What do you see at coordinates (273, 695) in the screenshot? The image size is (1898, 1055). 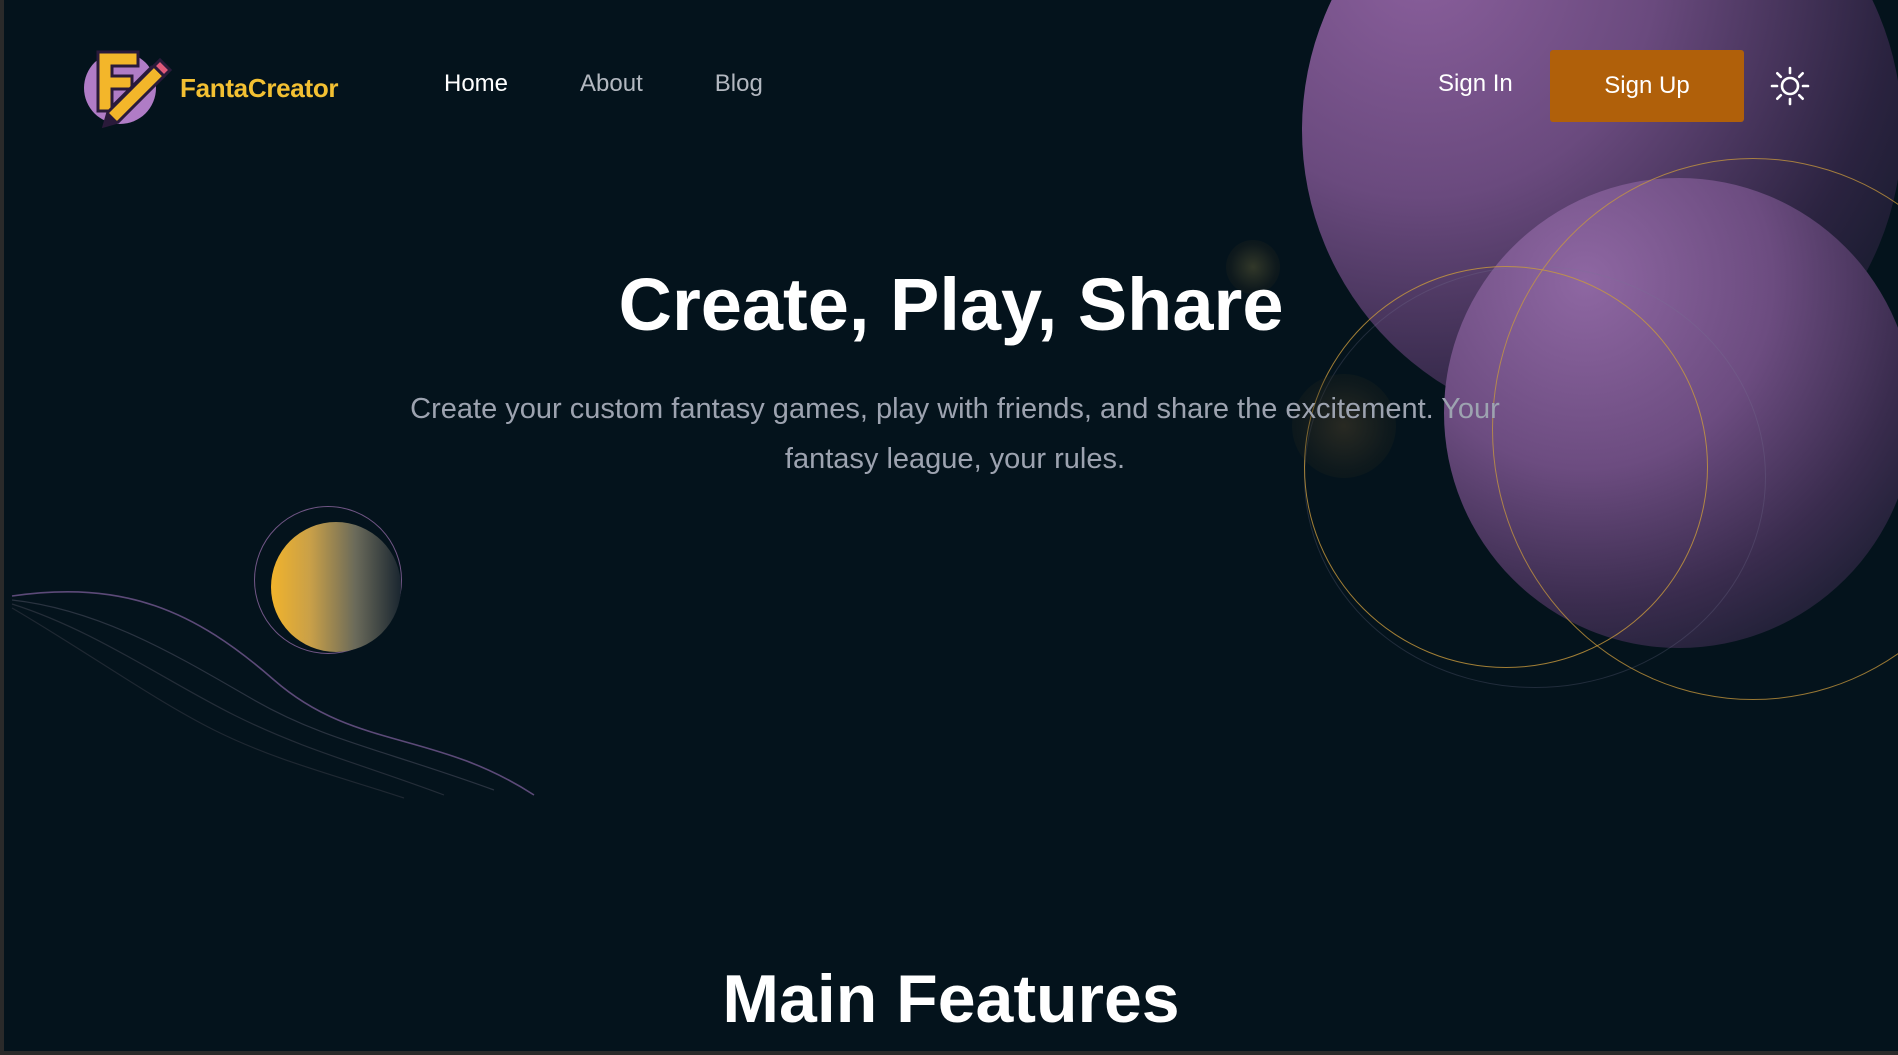 I see `wave-lines-decoration` at bounding box center [273, 695].